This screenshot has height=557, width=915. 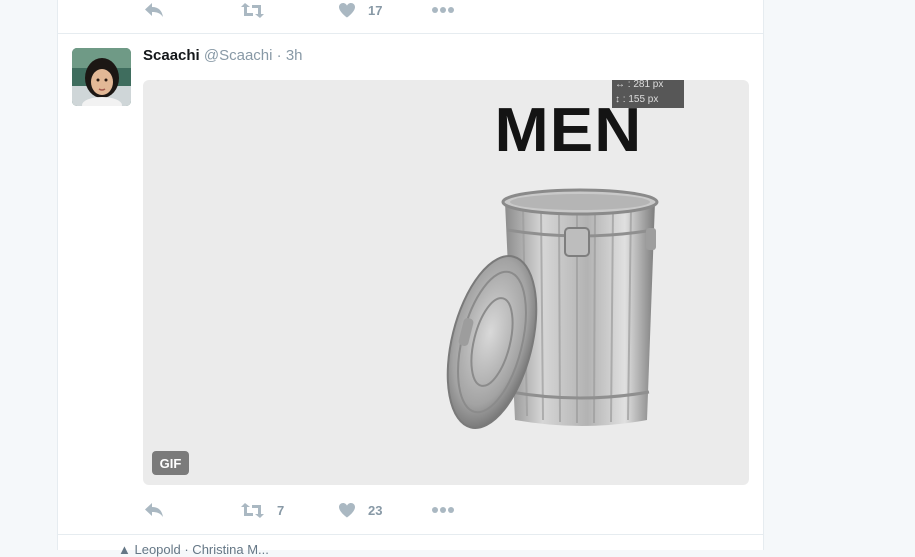 What do you see at coordinates (281, 510) in the screenshot?
I see `retweet-count: 7` at bounding box center [281, 510].